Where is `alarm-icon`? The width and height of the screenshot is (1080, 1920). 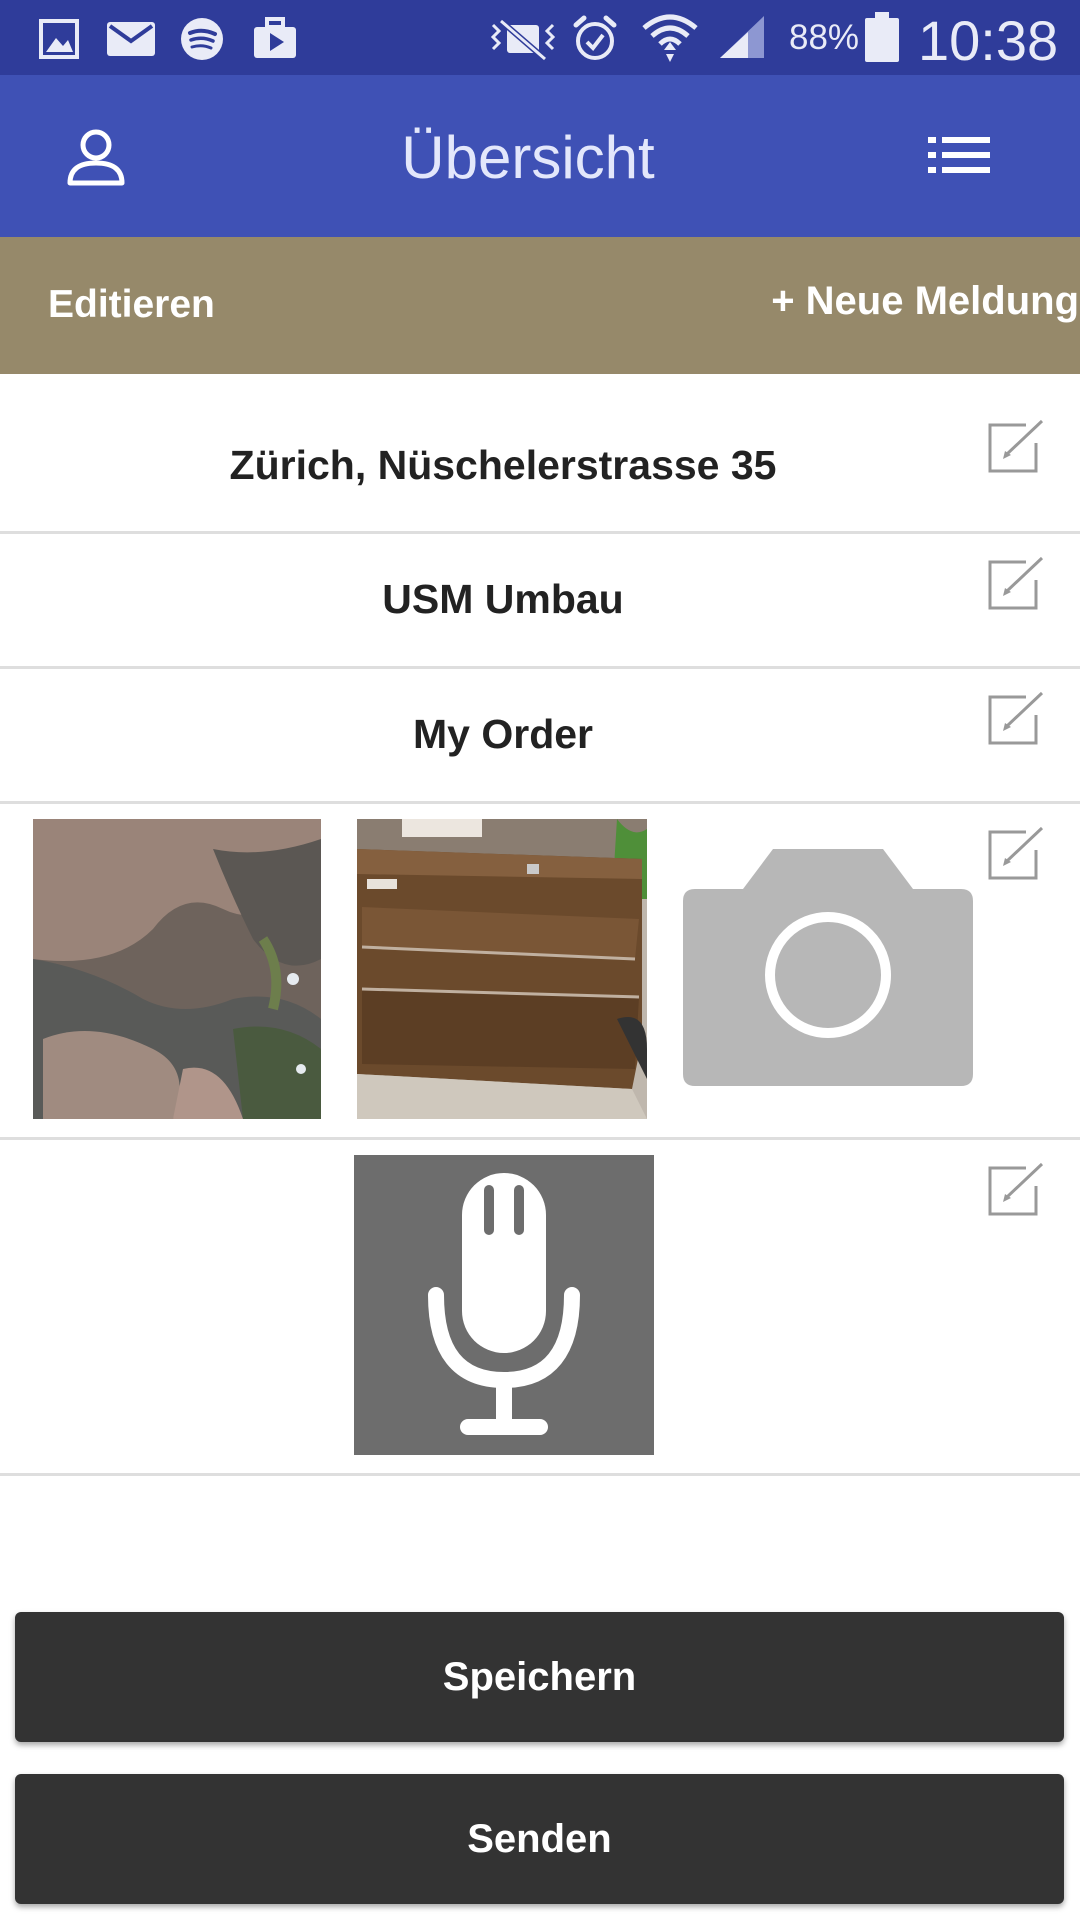
alarm-icon is located at coordinates (595, 37).